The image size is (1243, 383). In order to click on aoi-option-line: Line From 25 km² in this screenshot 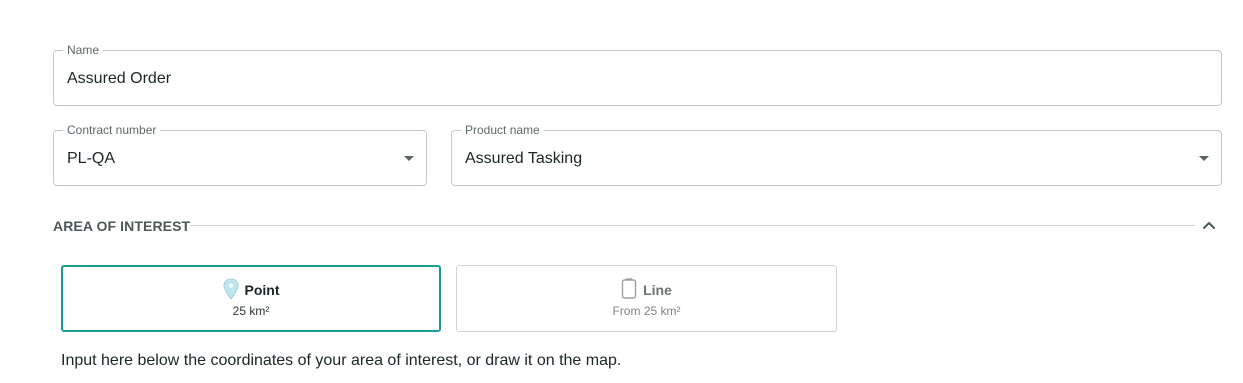, I will do `click(646, 298)`.